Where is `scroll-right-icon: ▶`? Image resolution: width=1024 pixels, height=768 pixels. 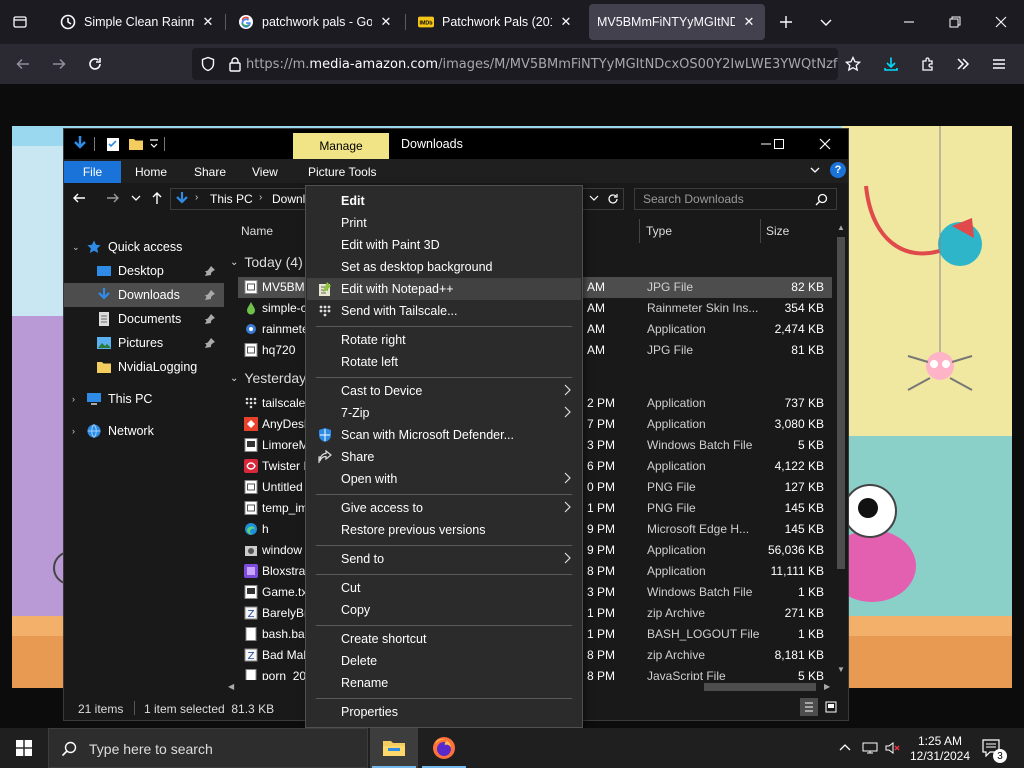
scroll-right-icon: ▶ is located at coordinates (827, 686).